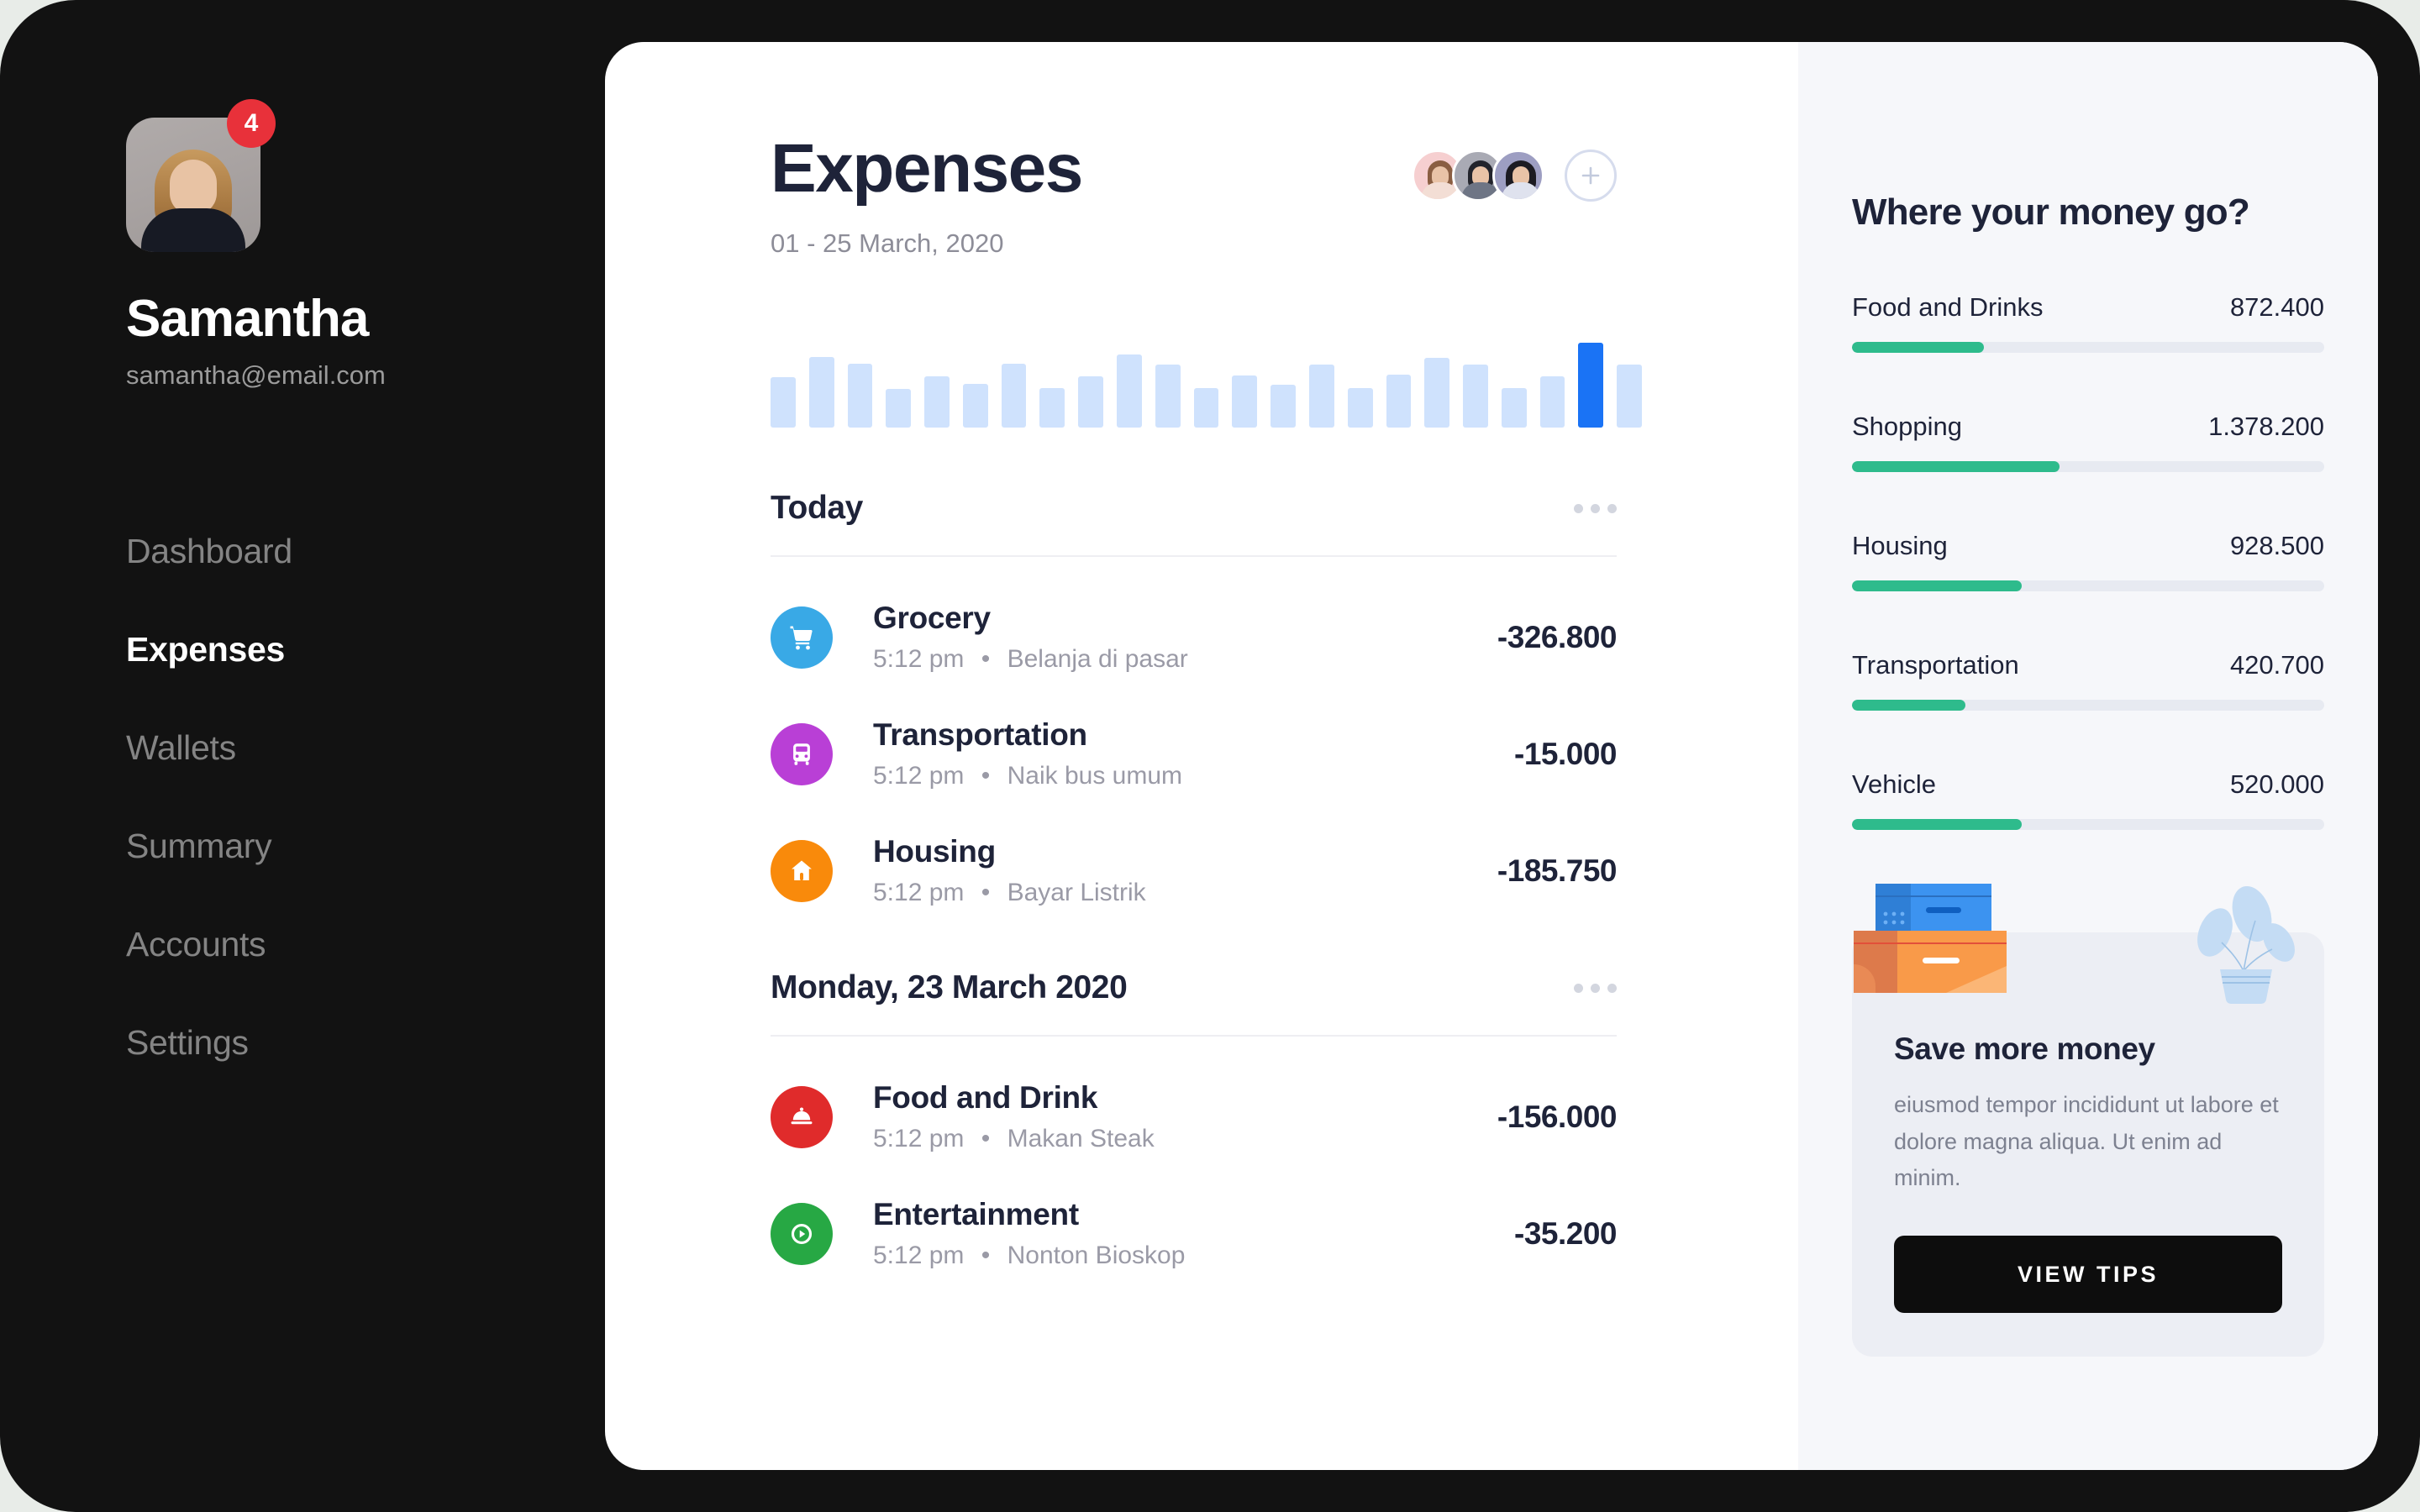 The width and height of the screenshot is (2420, 1512). What do you see at coordinates (1894, 784) in the screenshot?
I see `category-label: Vehicle` at bounding box center [1894, 784].